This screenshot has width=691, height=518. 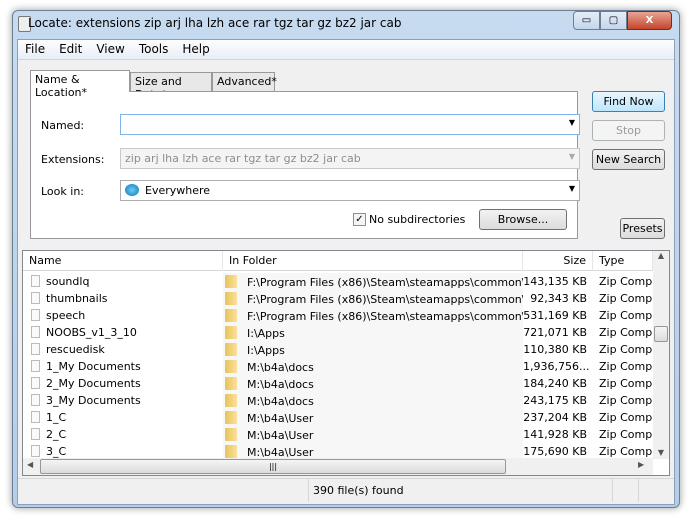 I want to click on vertical-scroll-thumb, so click(x=661, y=334).